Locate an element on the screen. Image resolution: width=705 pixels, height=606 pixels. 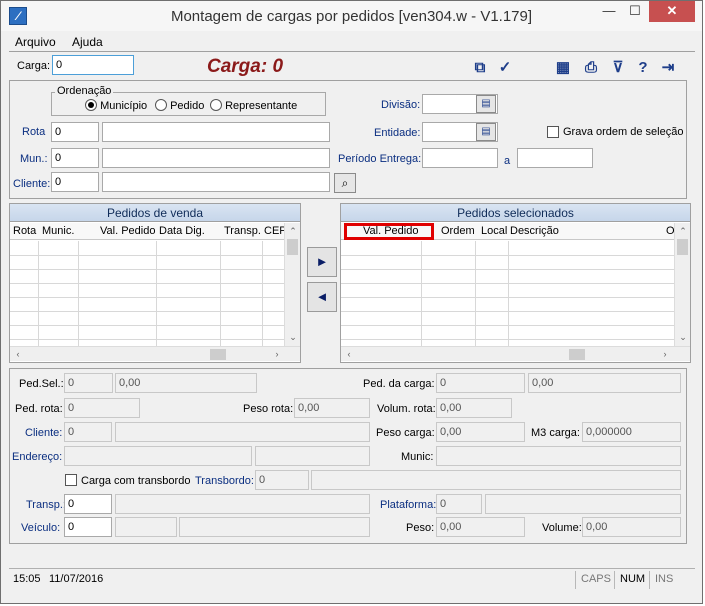
rota-description is located at coordinates (216, 132).